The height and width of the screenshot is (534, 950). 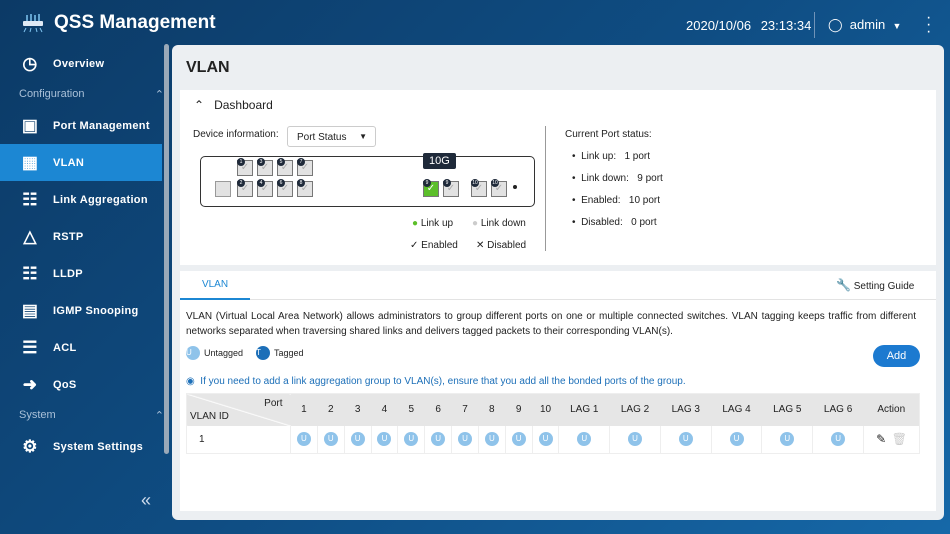 What do you see at coordinates (601, 200) in the screenshot?
I see `status-label: Enabled:` at bounding box center [601, 200].